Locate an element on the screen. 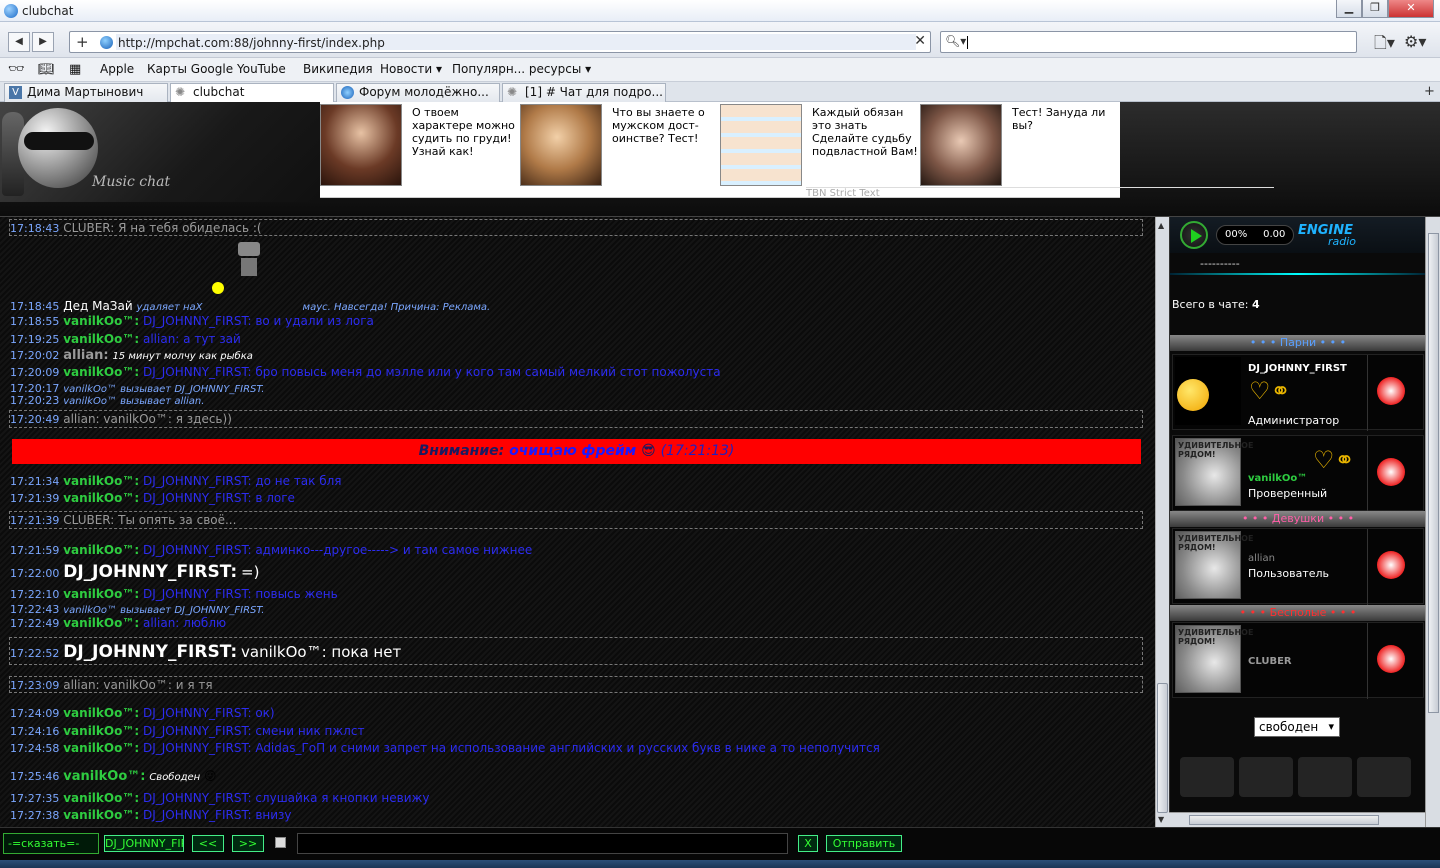 Image resolution: width=1440 pixels, height=868 pixels. recipient-select: DJ_JOHNNY_FIRST is located at coordinates (144, 843).